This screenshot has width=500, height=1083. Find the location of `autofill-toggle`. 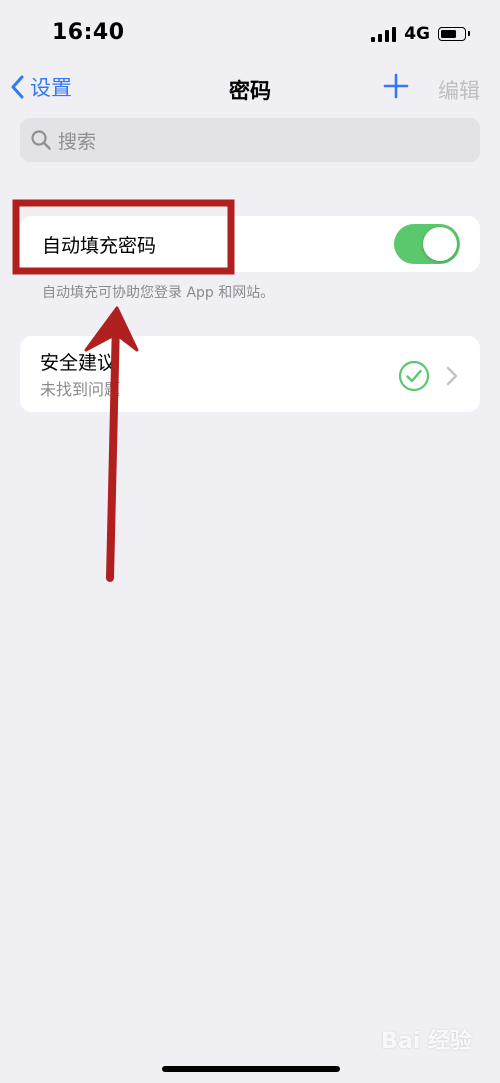

autofill-toggle is located at coordinates (427, 244).